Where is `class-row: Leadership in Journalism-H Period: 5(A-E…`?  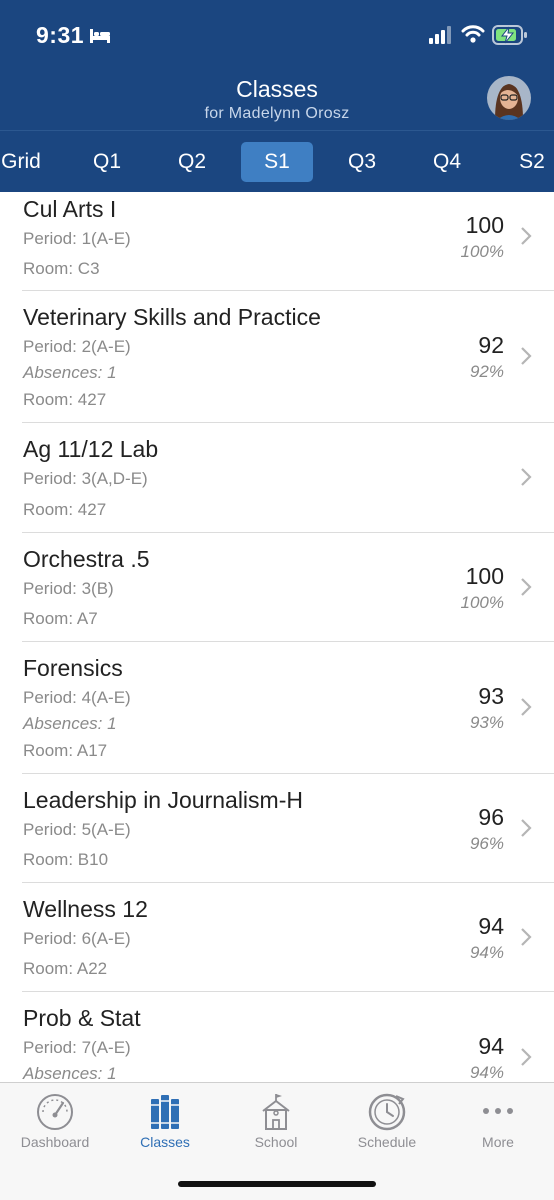
class-row: Leadership in Journalism-H Period: 5(A-E… is located at coordinates (277, 828).